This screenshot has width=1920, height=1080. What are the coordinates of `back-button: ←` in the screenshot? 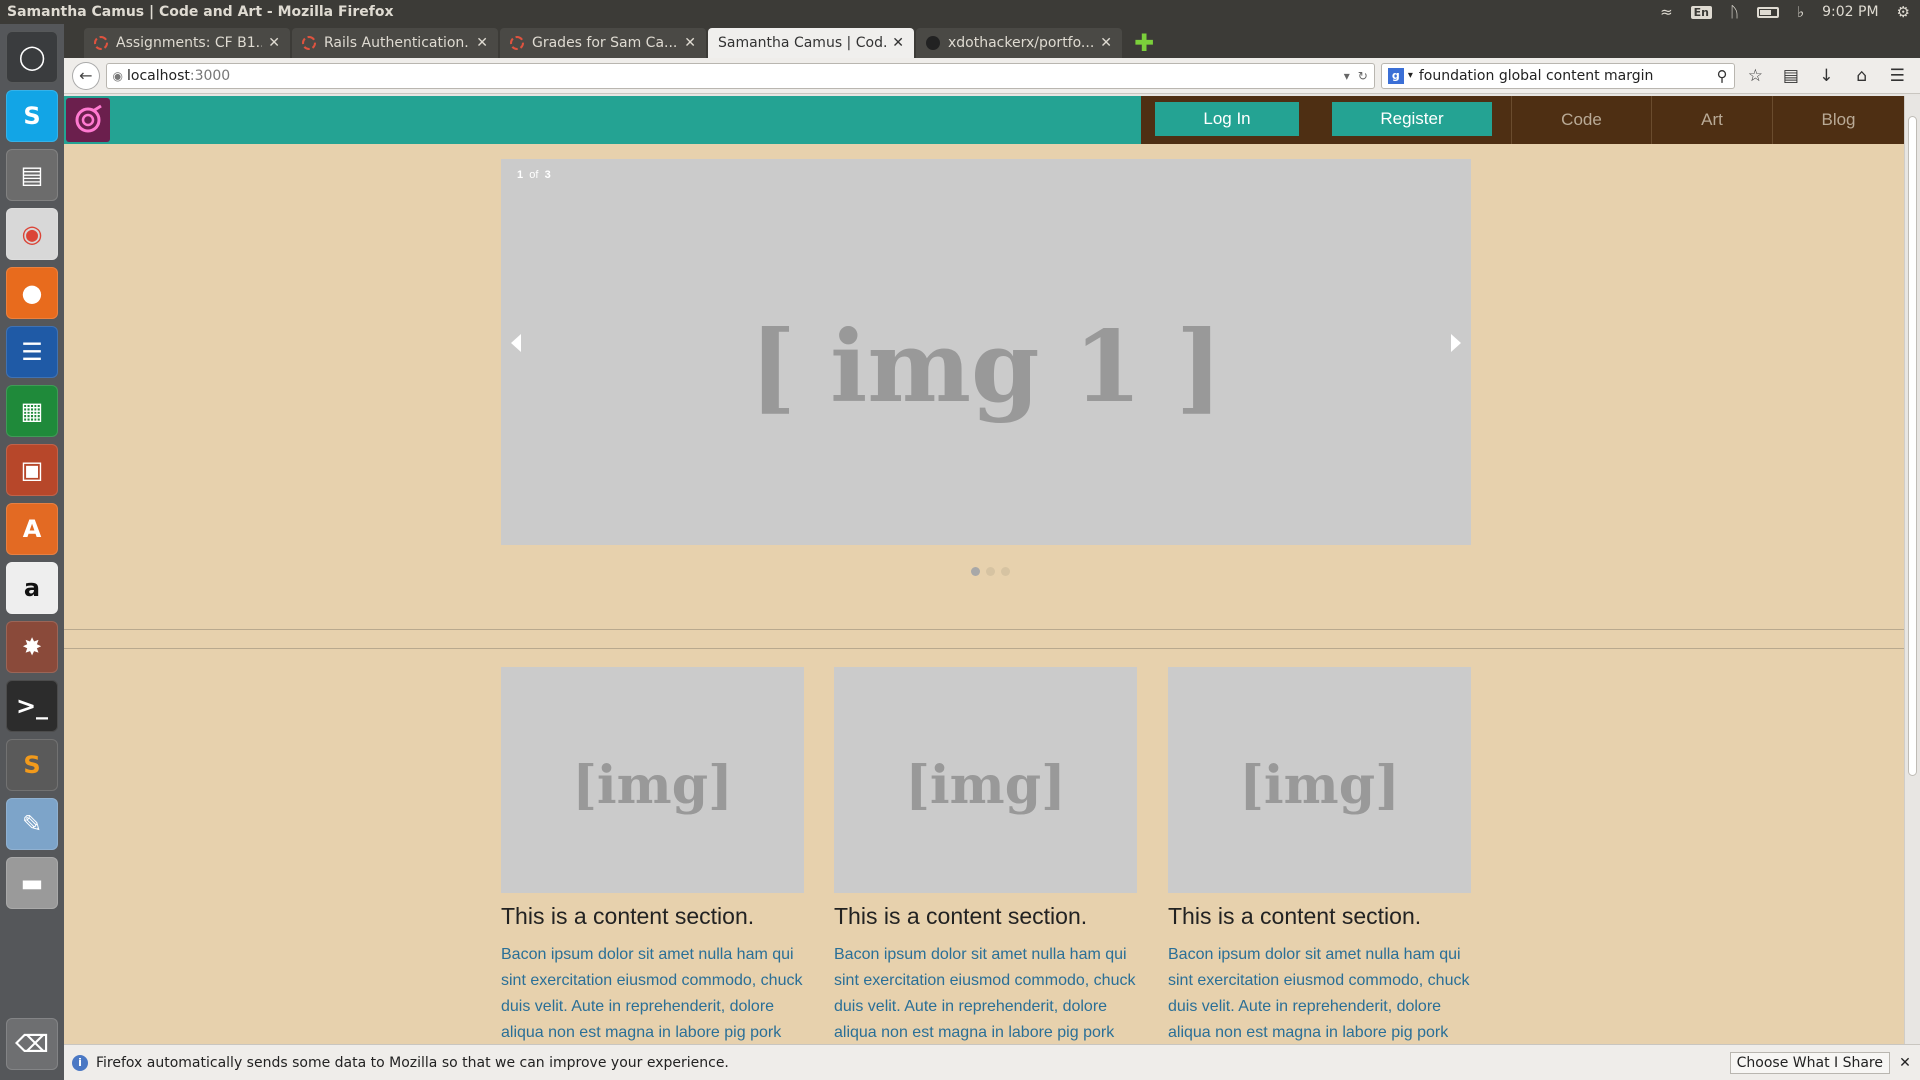 It's located at (86, 75).